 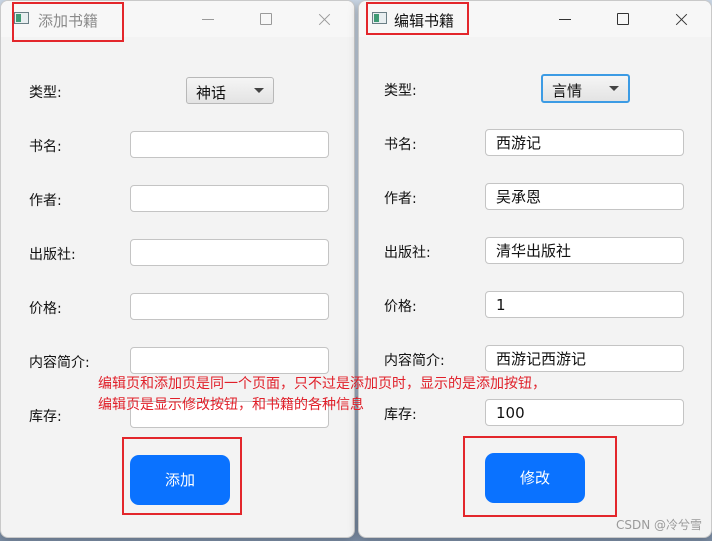 I want to click on type-select: 神话, so click(x=230, y=90).